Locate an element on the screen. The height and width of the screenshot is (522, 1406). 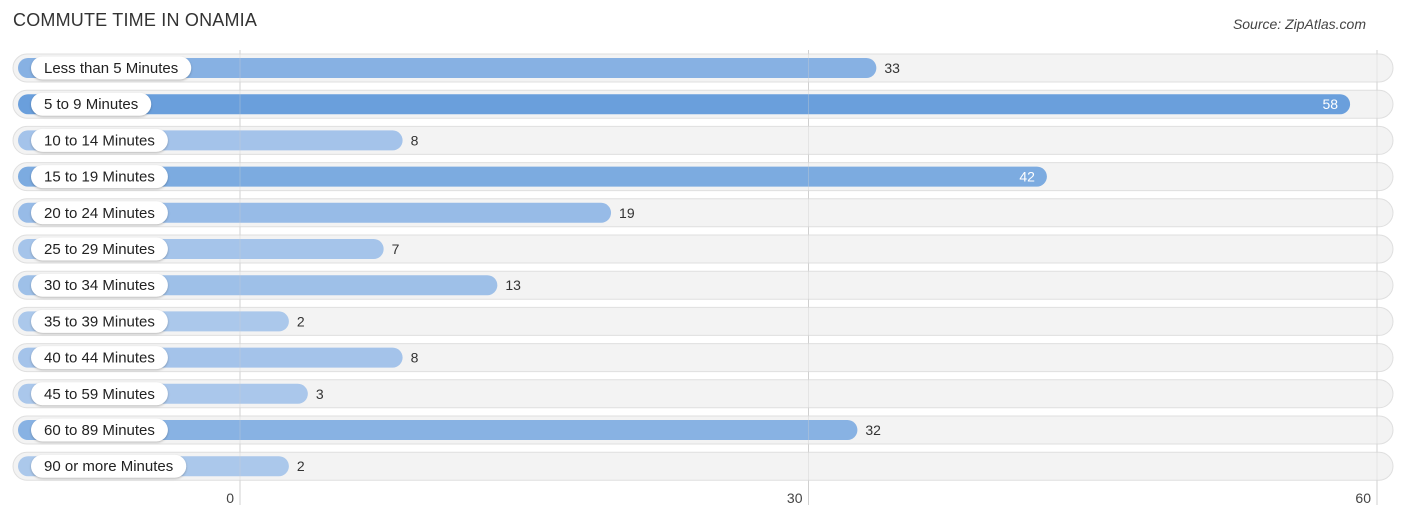
category-label: 15 to 19 Minutes is located at coordinates (99, 177).